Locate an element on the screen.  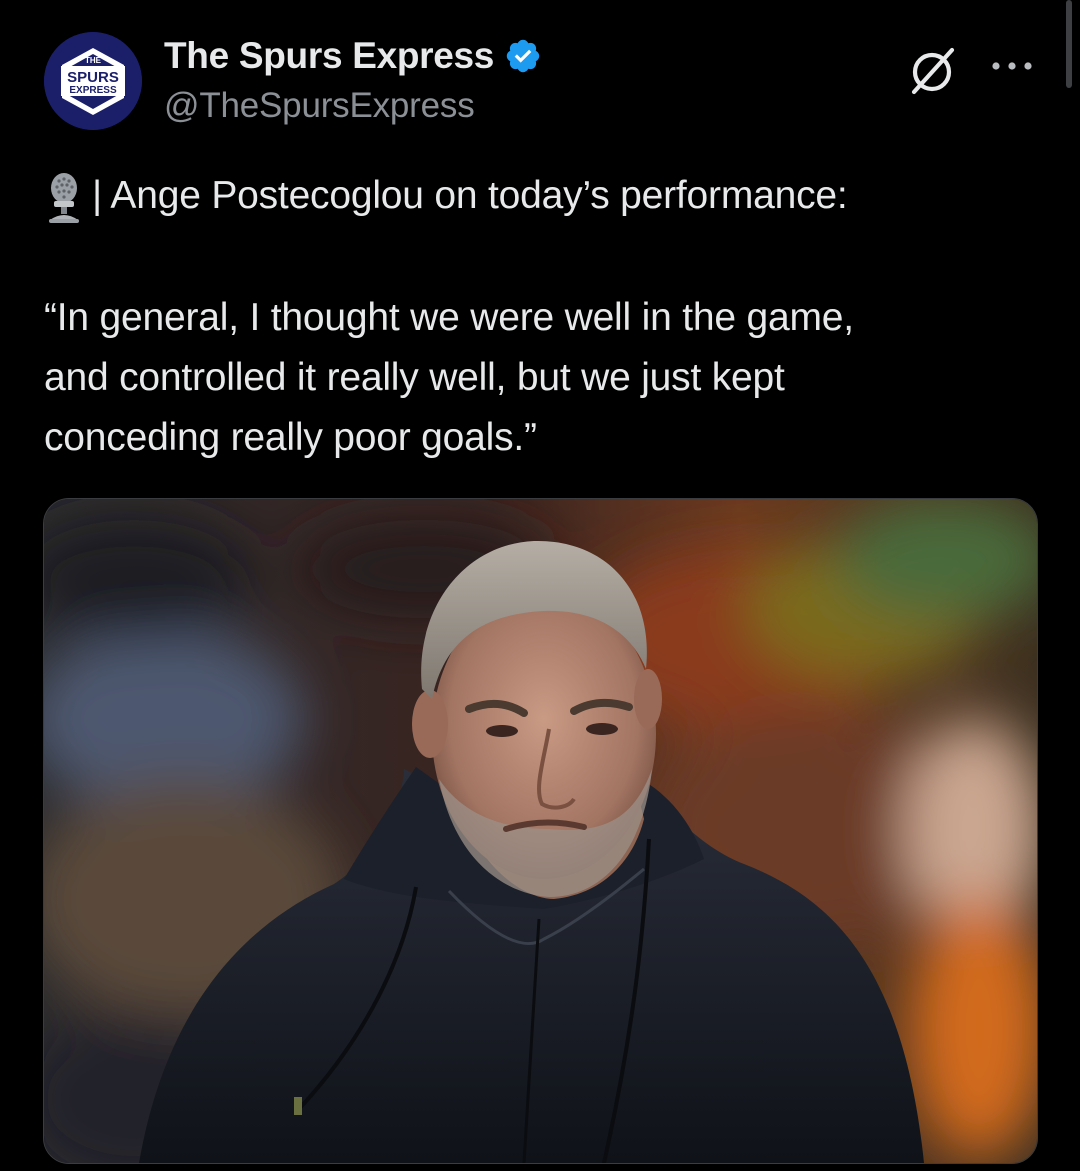
spurs-express-logo: THE SPURS EXPRESS is located at coordinates (93, 81).